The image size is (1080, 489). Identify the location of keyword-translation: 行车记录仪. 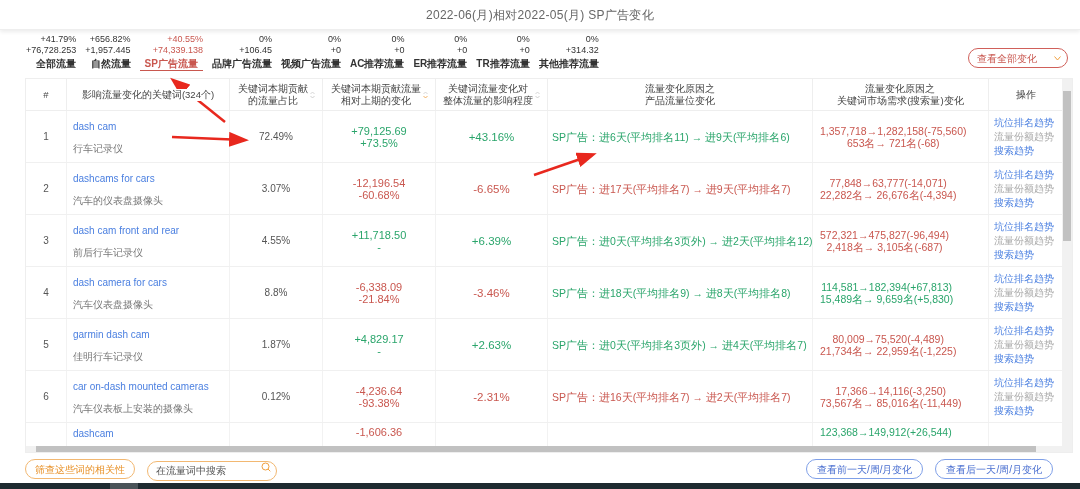
(98, 149).